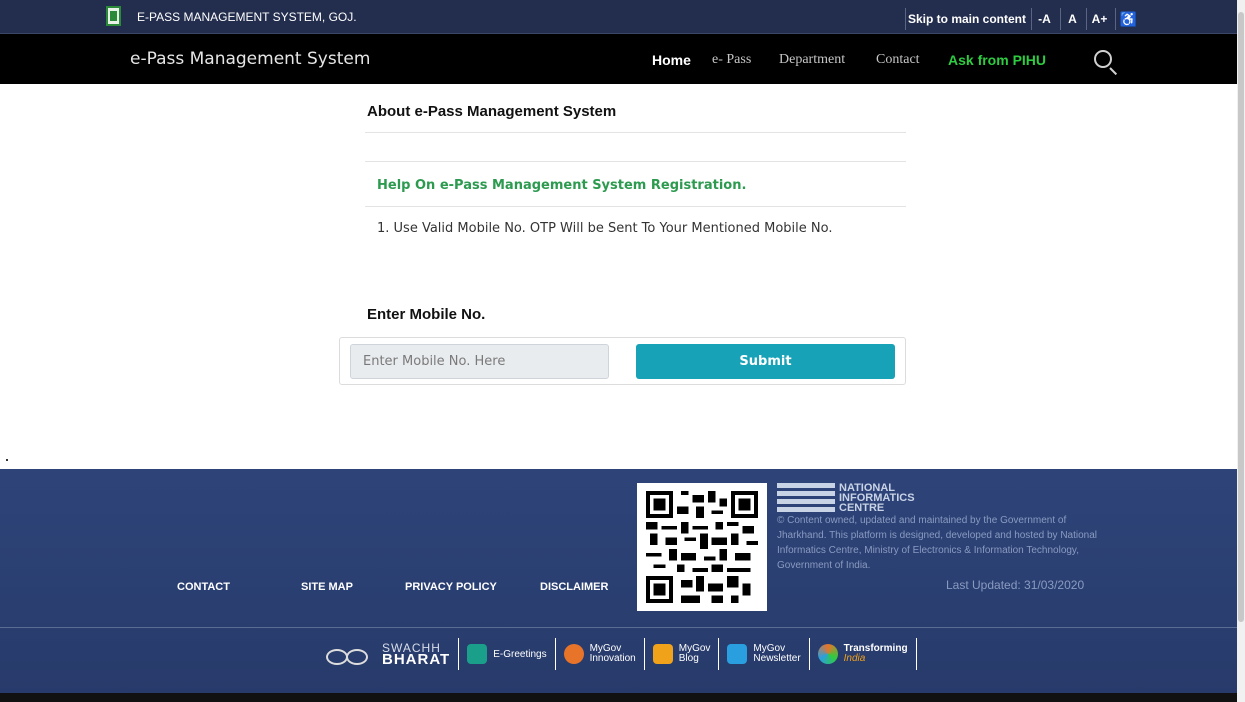 The height and width of the screenshot is (702, 1245). Describe the element at coordinates (688, 658) in the screenshot. I see `blog-line-2: Blog` at that location.